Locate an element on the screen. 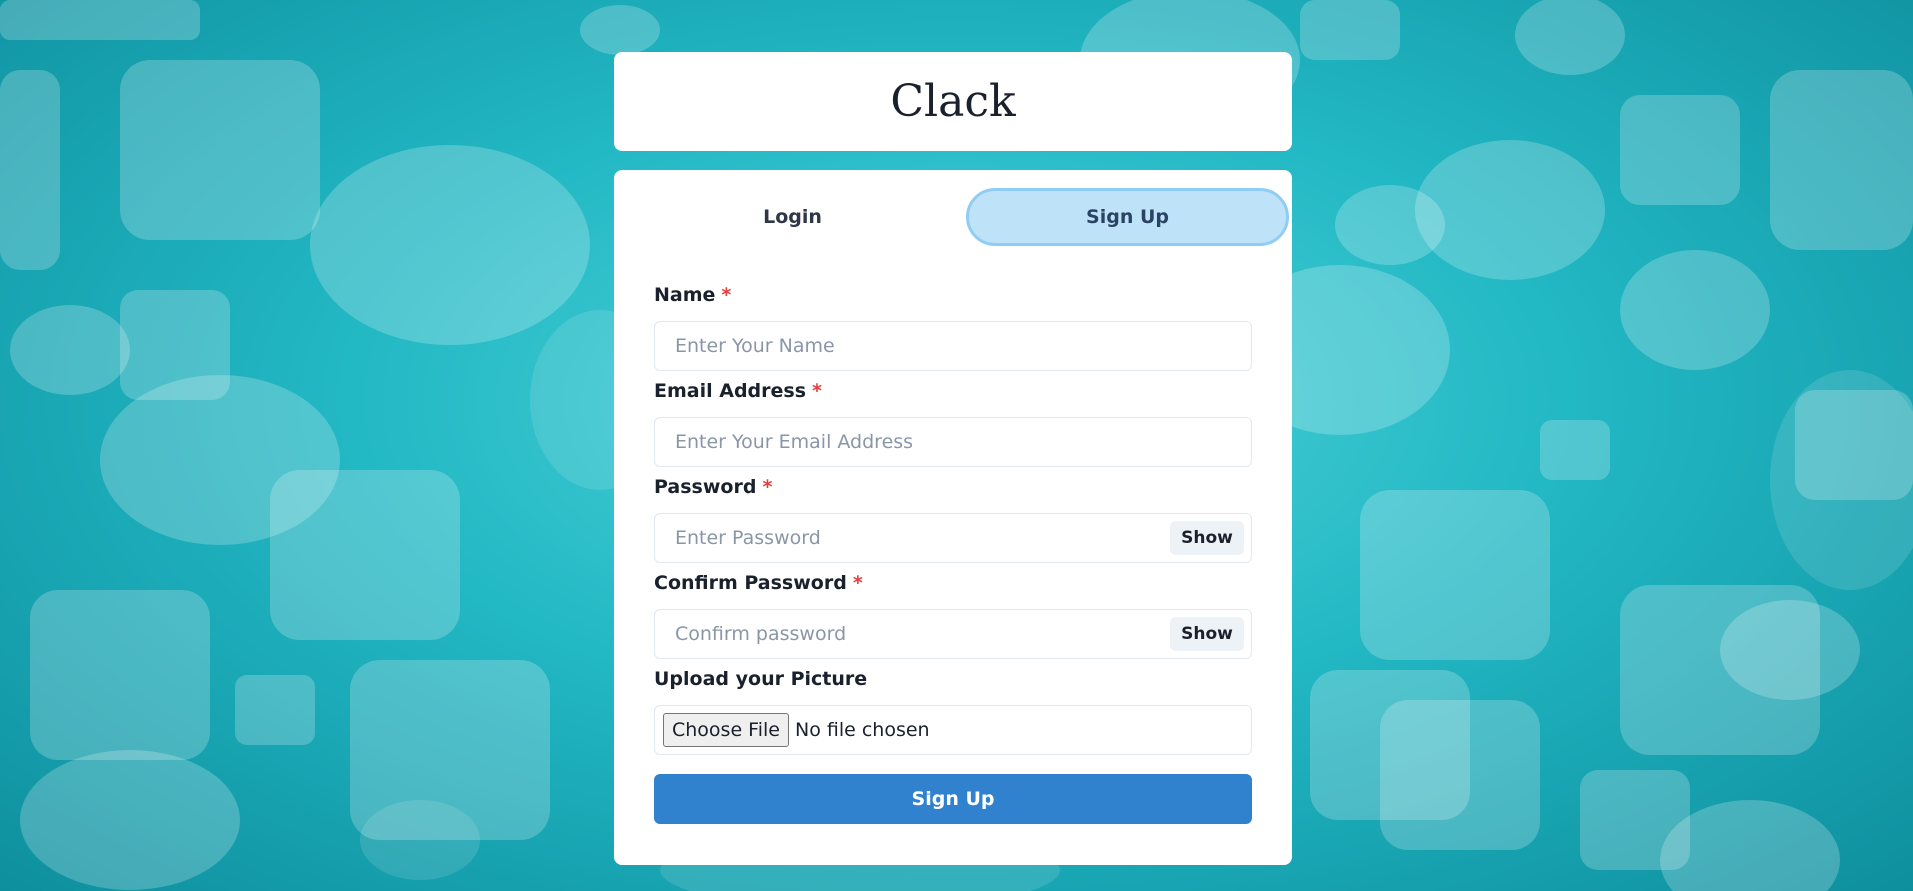  password-field-group: Show is located at coordinates (953, 538).